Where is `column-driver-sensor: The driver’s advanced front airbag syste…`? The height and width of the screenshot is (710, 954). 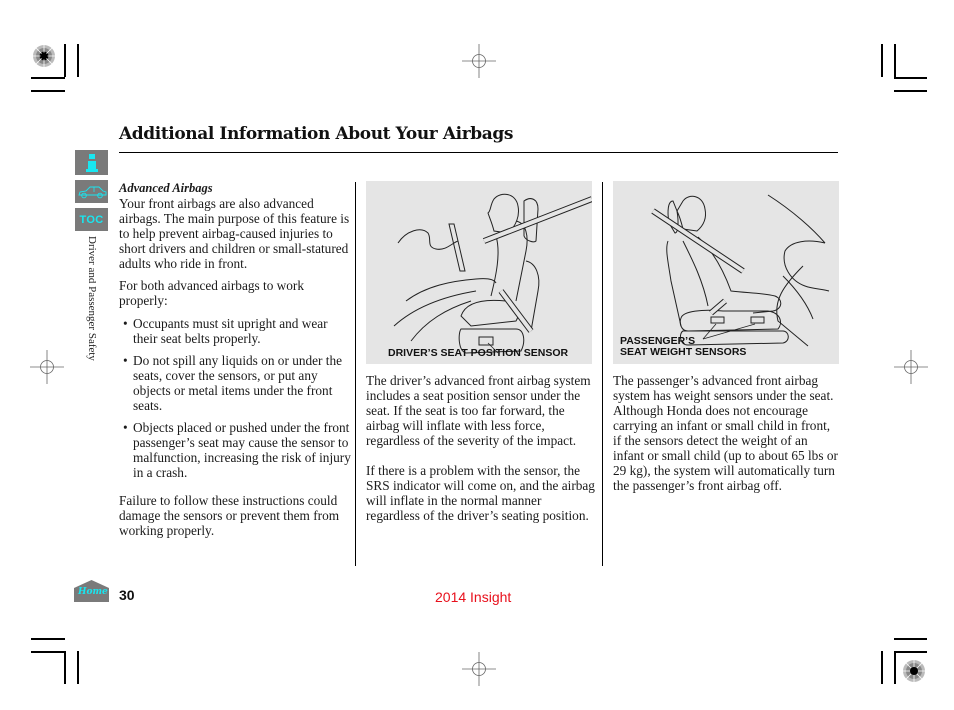 column-driver-sensor: The driver’s advanced front airbag syste… is located at coordinates (481, 448).